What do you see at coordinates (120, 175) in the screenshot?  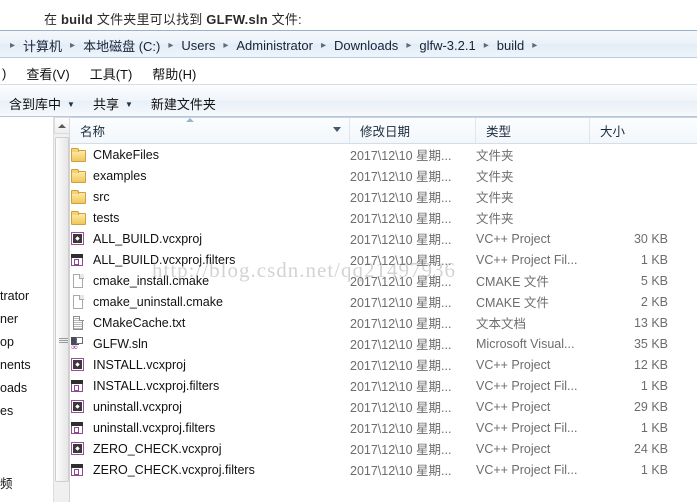 I see `file-name-label: examples` at bounding box center [120, 175].